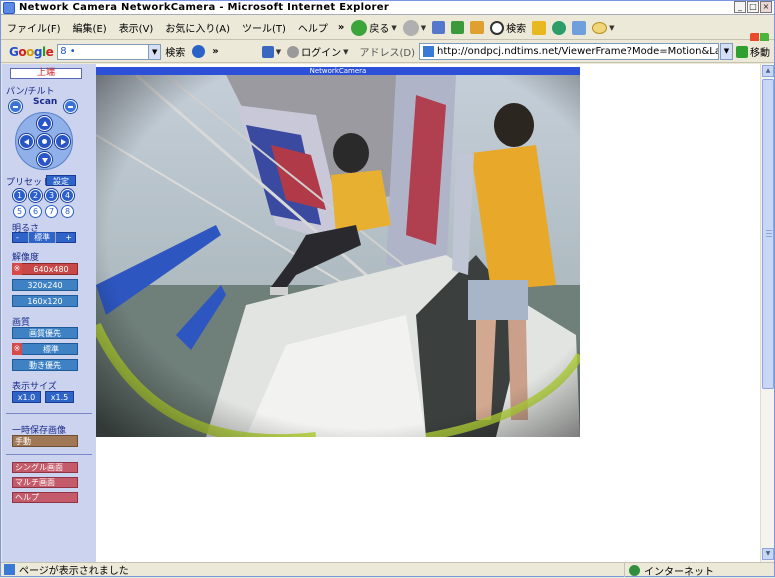 Image resolution: width=775 pixels, height=578 pixels. Describe the element at coordinates (753, 51) in the screenshot. I see `go-button: 移動` at that location.